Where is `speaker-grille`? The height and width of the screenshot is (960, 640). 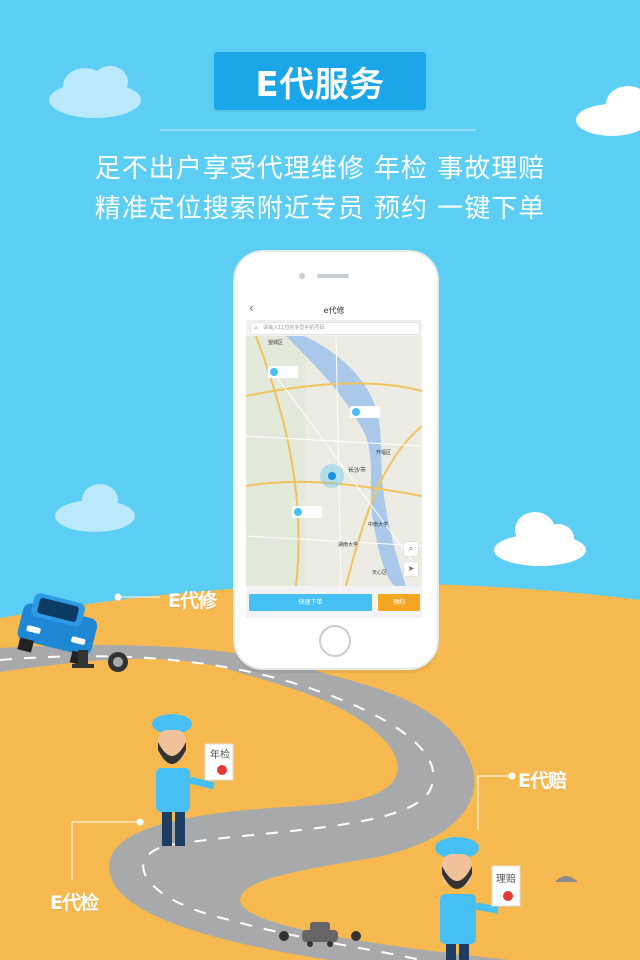 speaker-grille is located at coordinates (333, 276).